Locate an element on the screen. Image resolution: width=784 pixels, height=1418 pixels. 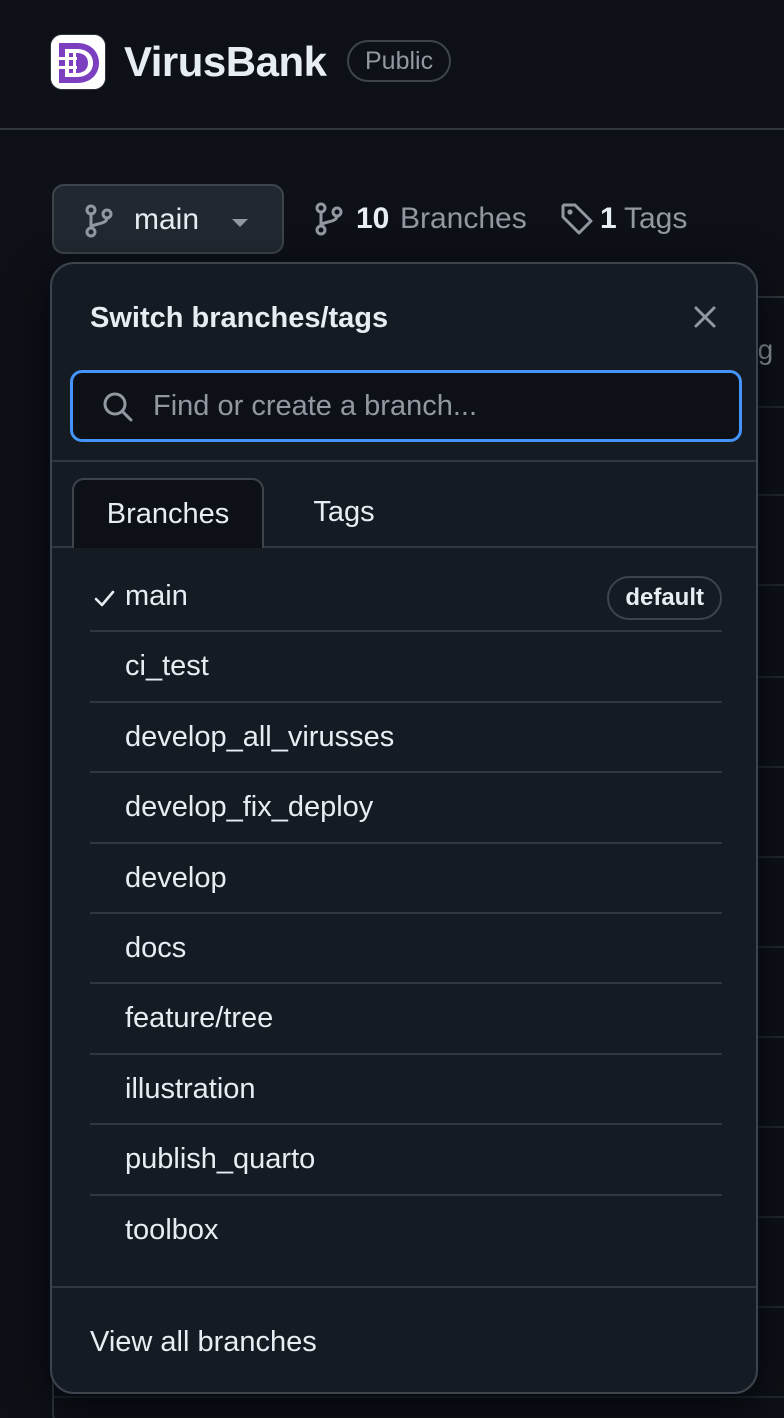
branch-search-box is located at coordinates (406, 406).